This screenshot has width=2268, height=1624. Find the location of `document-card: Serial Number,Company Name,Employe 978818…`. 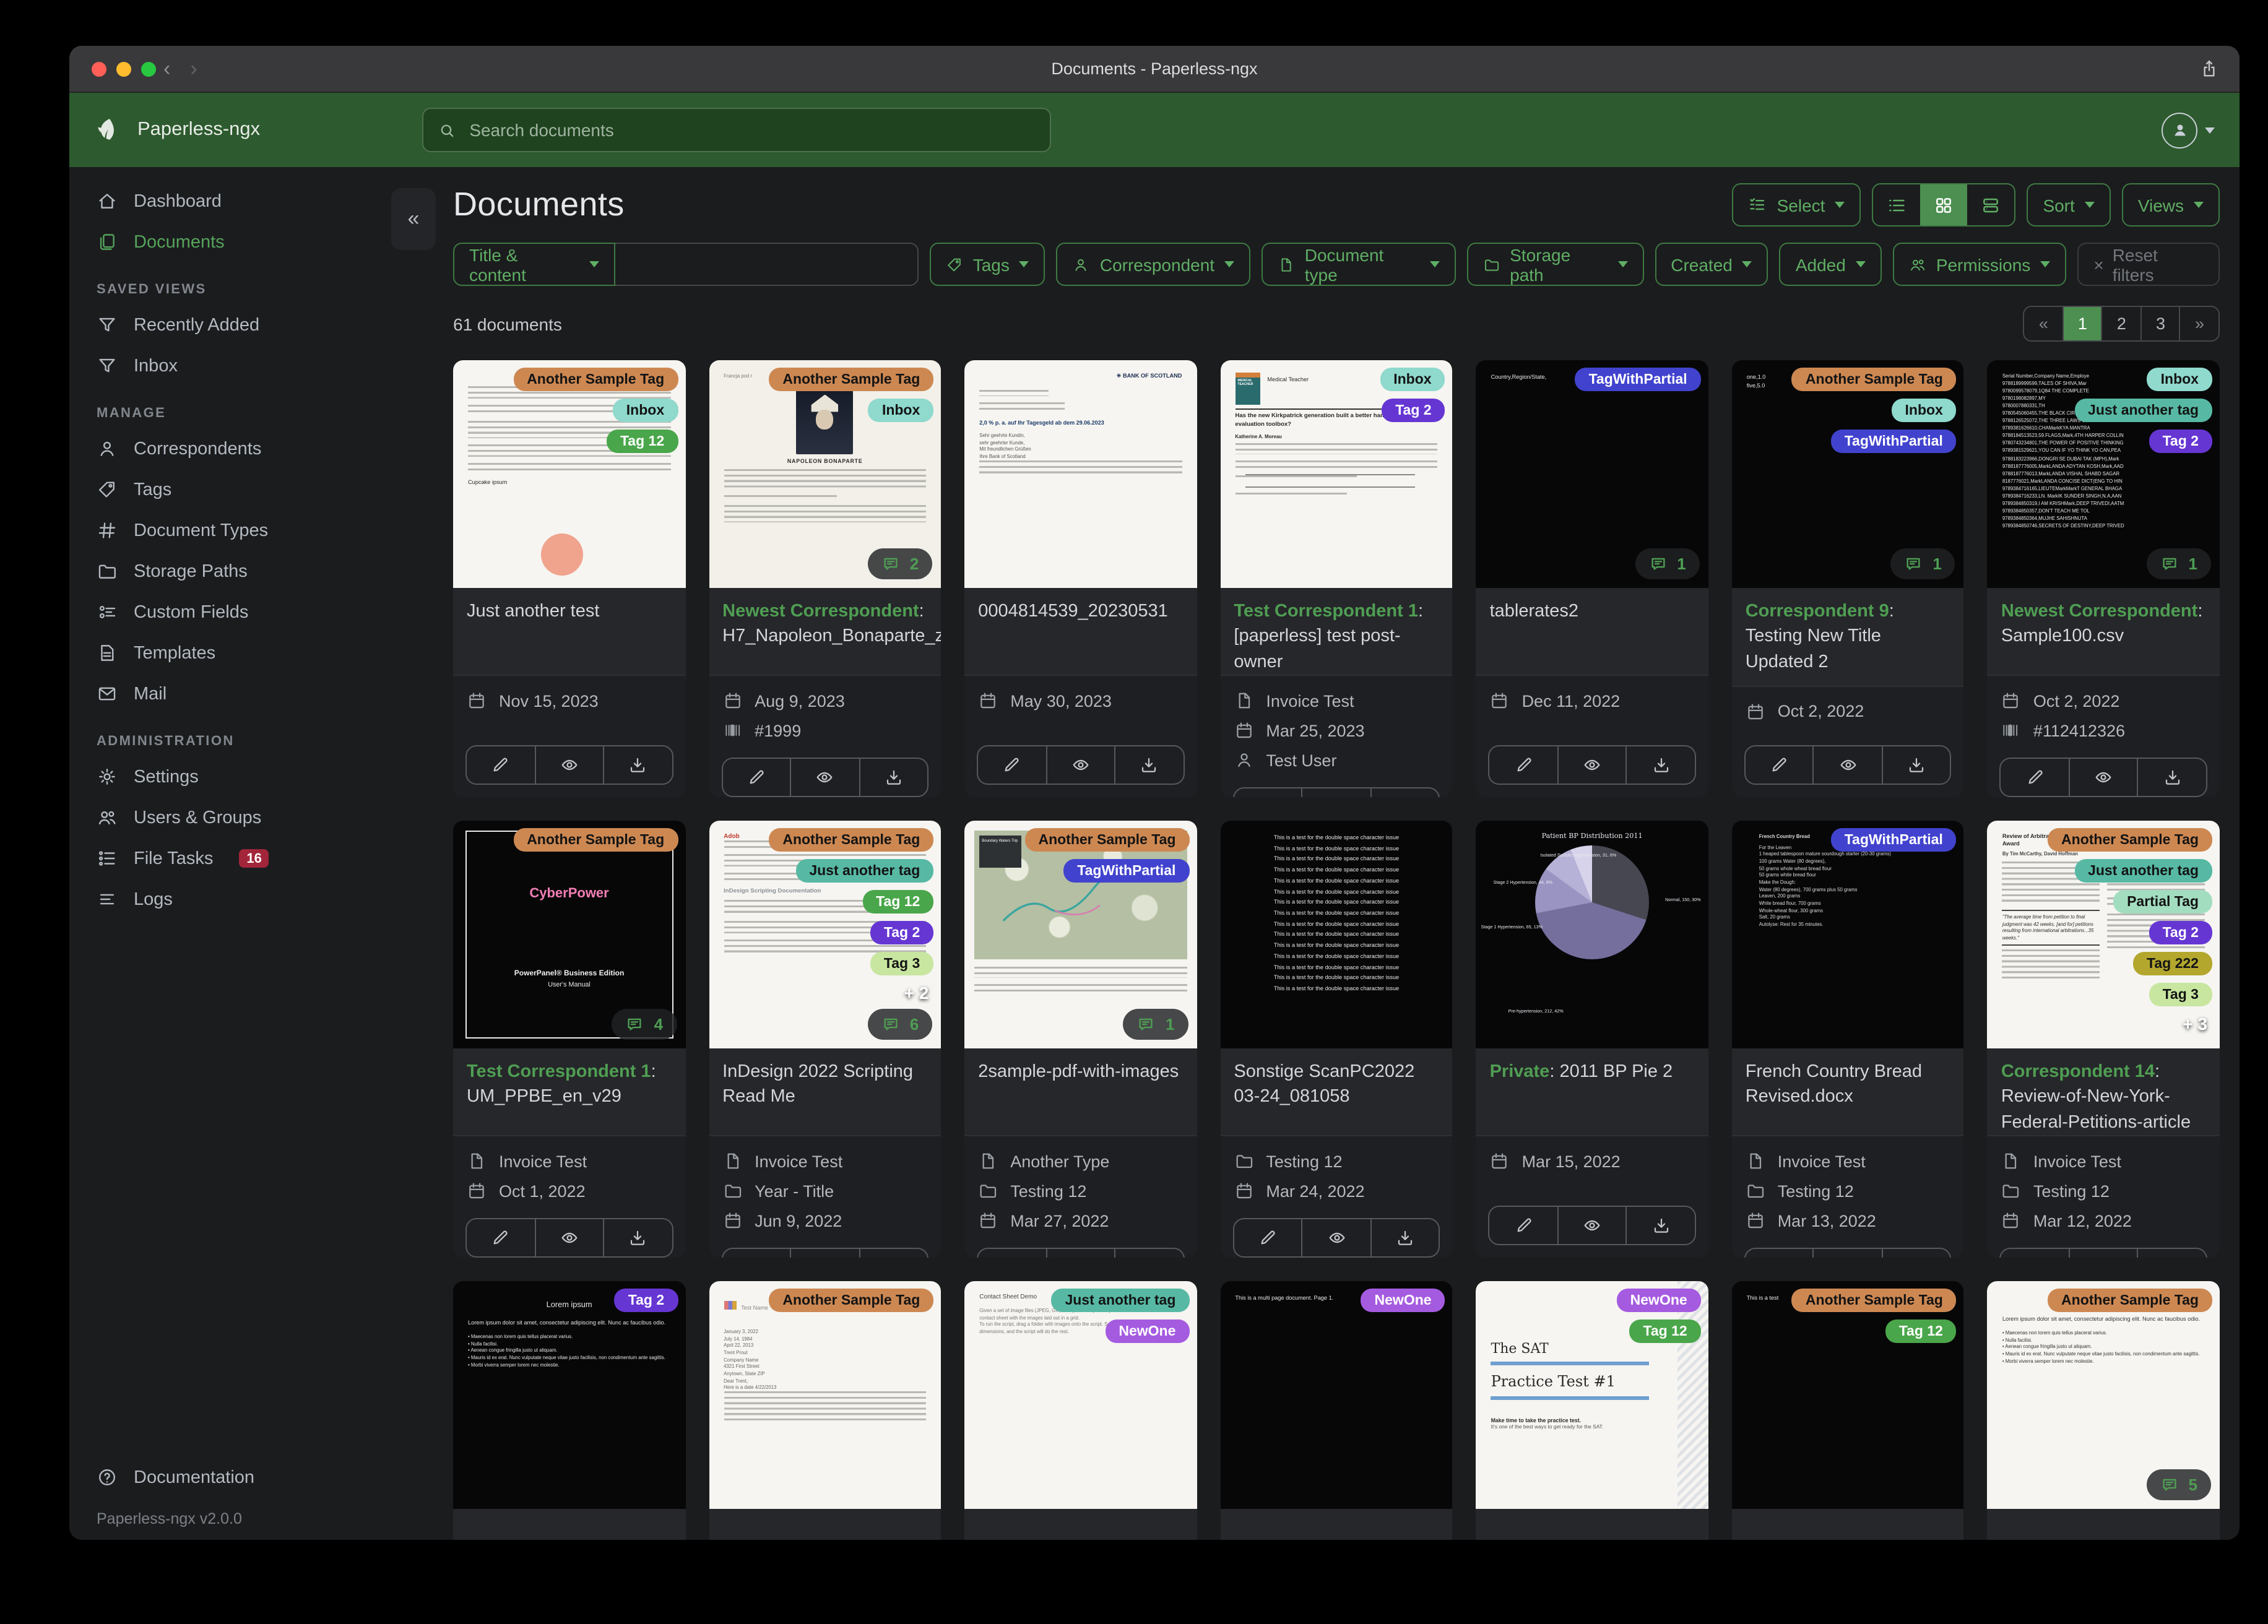

document-card: Serial Number,Company Name,Employe 978818… is located at coordinates (2103, 578).